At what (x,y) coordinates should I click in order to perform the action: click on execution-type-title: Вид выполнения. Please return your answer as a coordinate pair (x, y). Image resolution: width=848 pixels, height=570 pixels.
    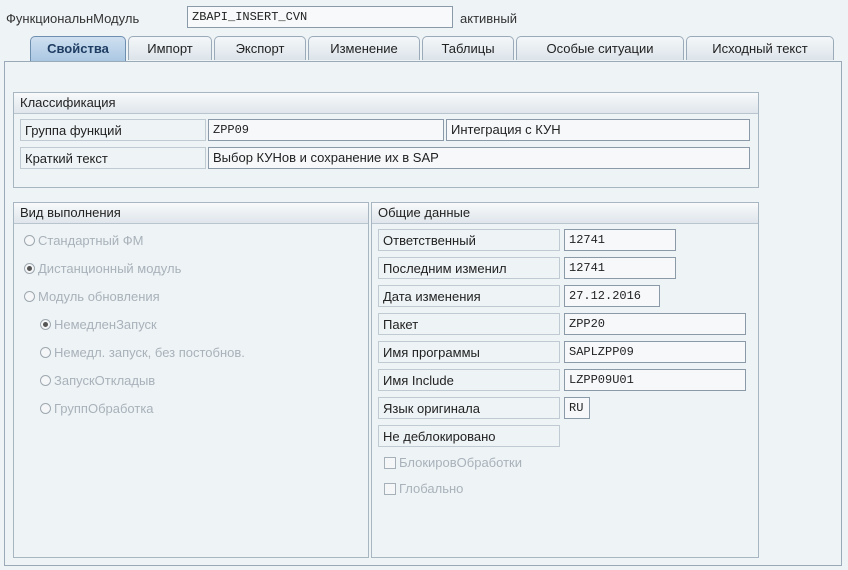
    Looking at the image, I should click on (191, 213).